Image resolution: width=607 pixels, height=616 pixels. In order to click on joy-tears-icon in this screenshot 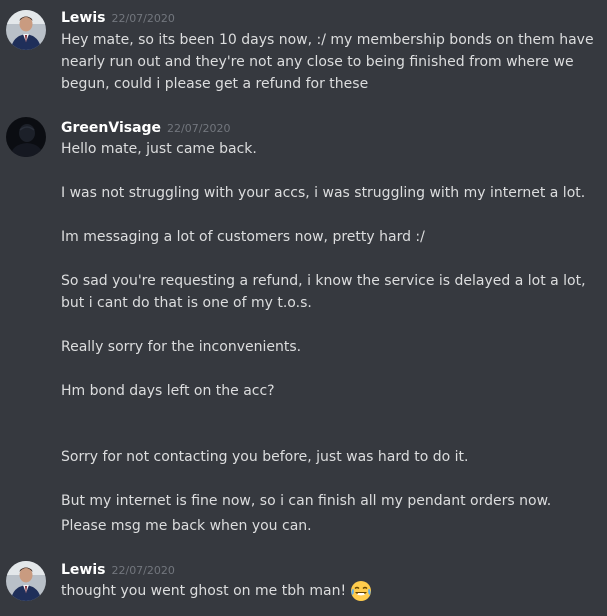, I will do `click(361, 591)`.